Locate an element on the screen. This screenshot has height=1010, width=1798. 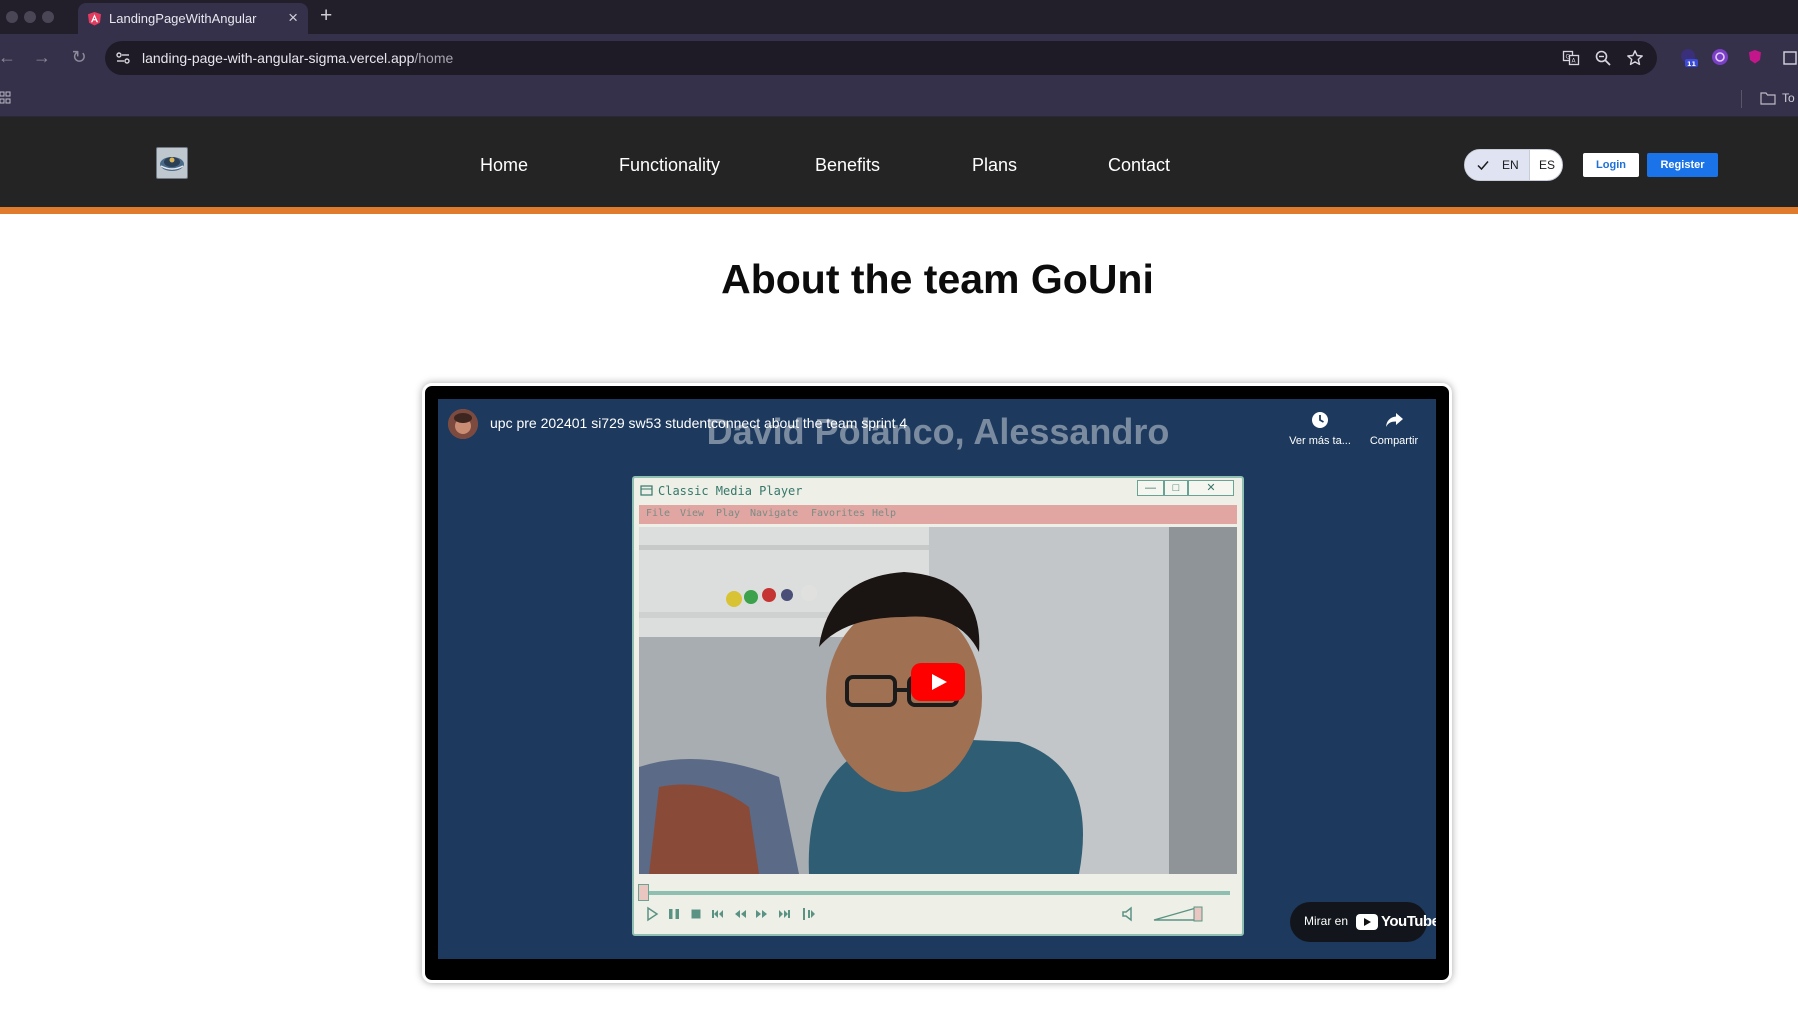
player-rewind-icon is located at coordinates (740, 914).